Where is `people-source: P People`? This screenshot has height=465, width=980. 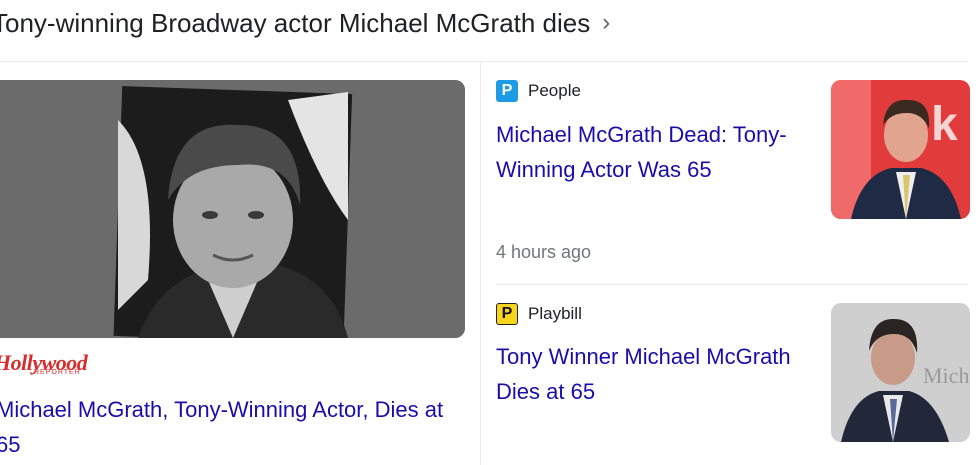
people-source: P People is located at coordinates (538, 91).